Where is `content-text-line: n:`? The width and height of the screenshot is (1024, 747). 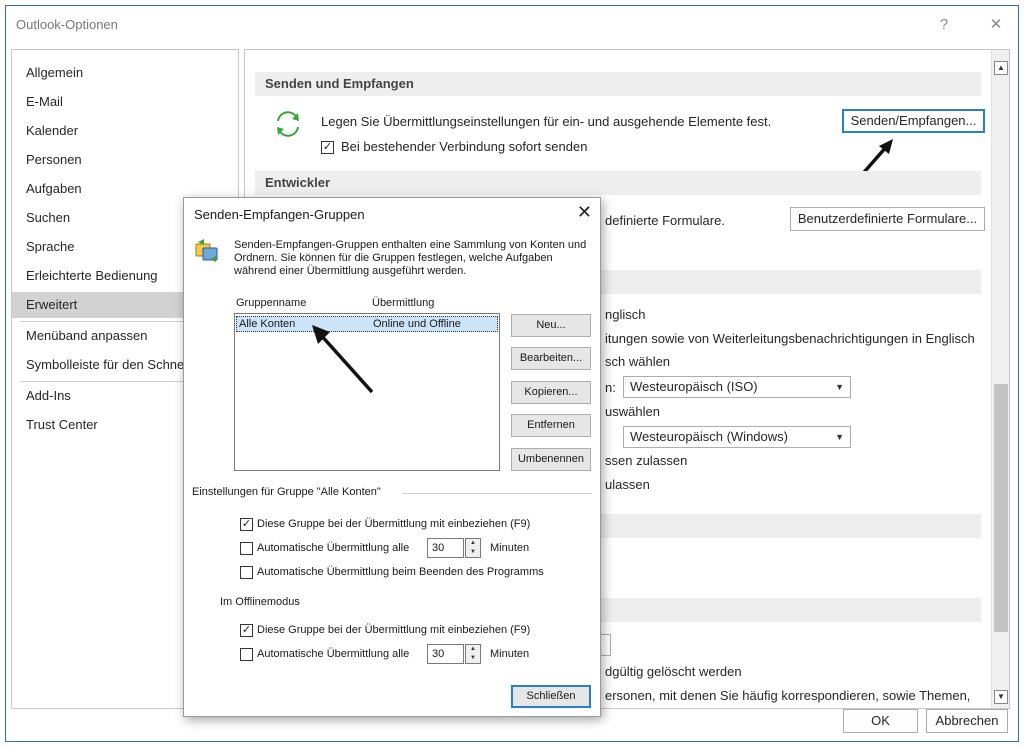 content-text-line: n: is located at coordinates (610, 387).